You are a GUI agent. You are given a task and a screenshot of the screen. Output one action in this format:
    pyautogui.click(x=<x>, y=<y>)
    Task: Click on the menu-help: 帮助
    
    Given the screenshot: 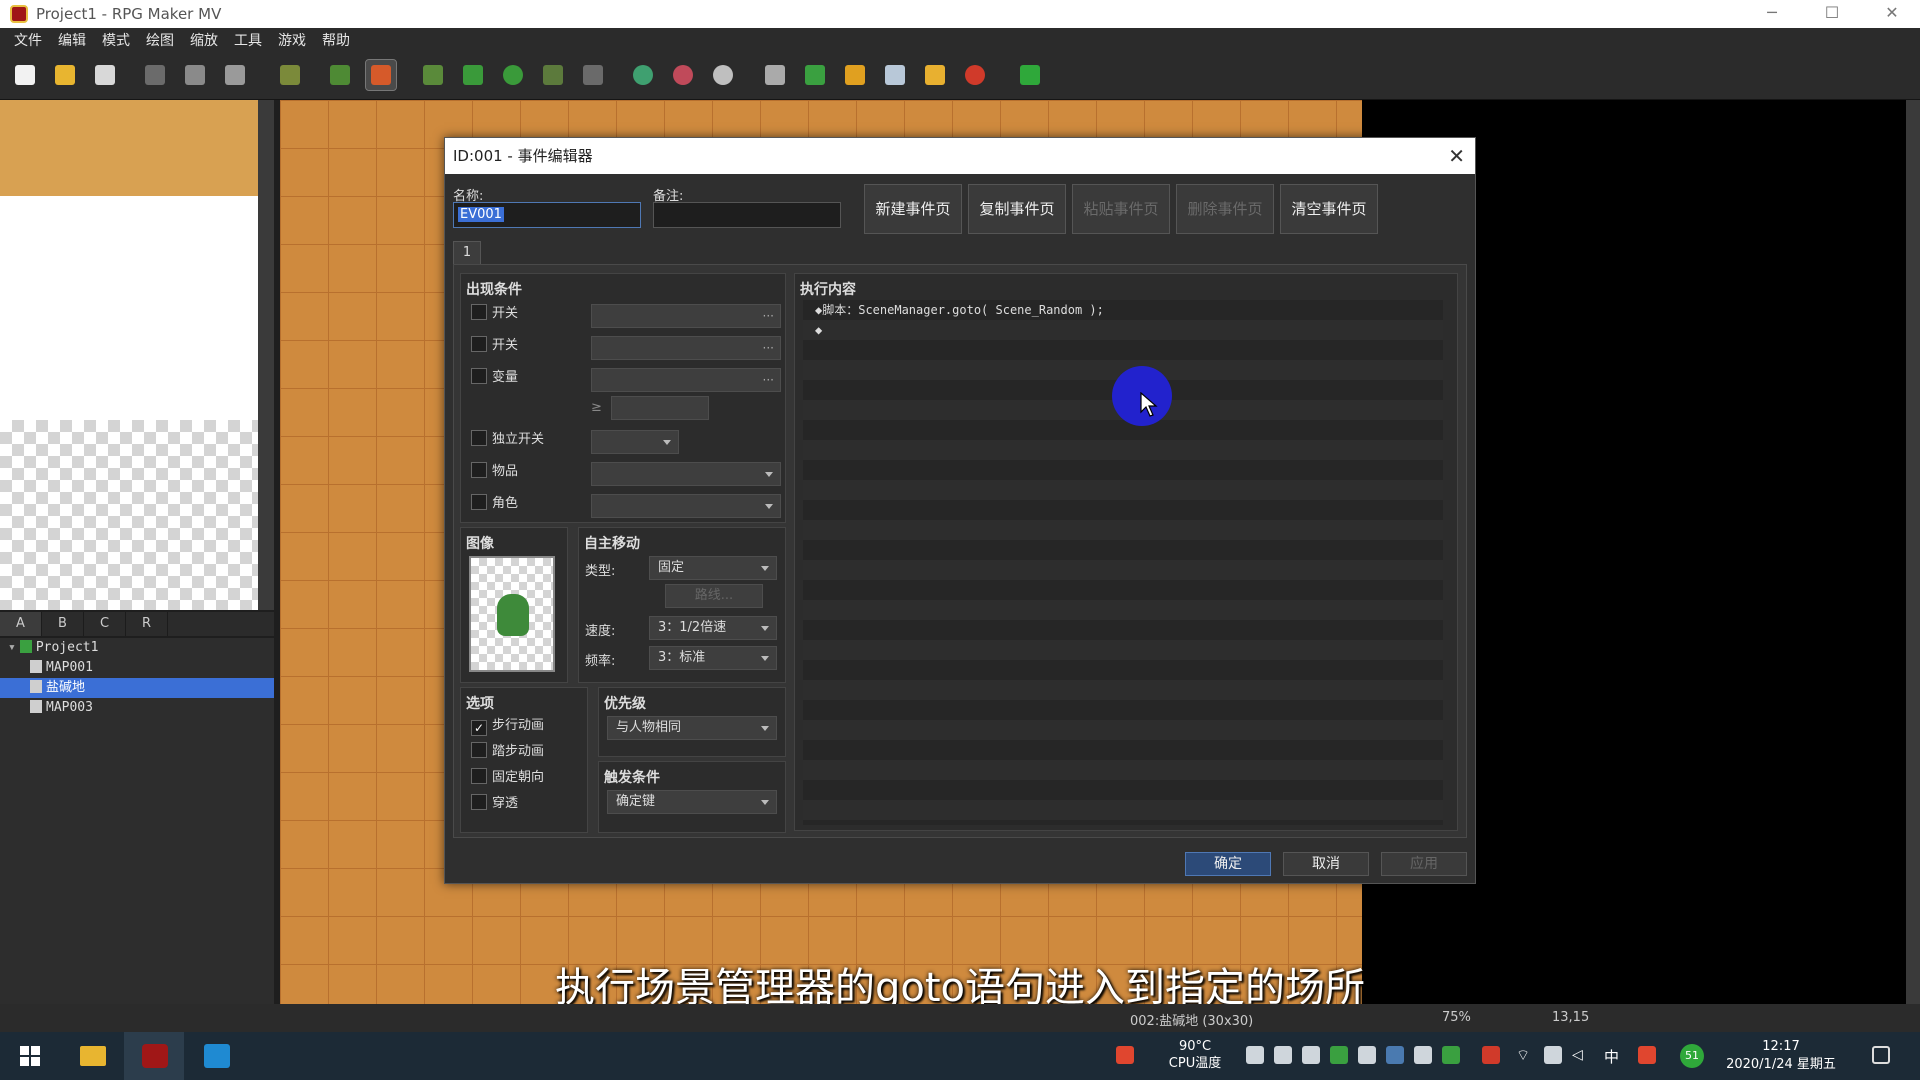 What is the action you would take?
    pyautogui.click(x=336, y=40)
    